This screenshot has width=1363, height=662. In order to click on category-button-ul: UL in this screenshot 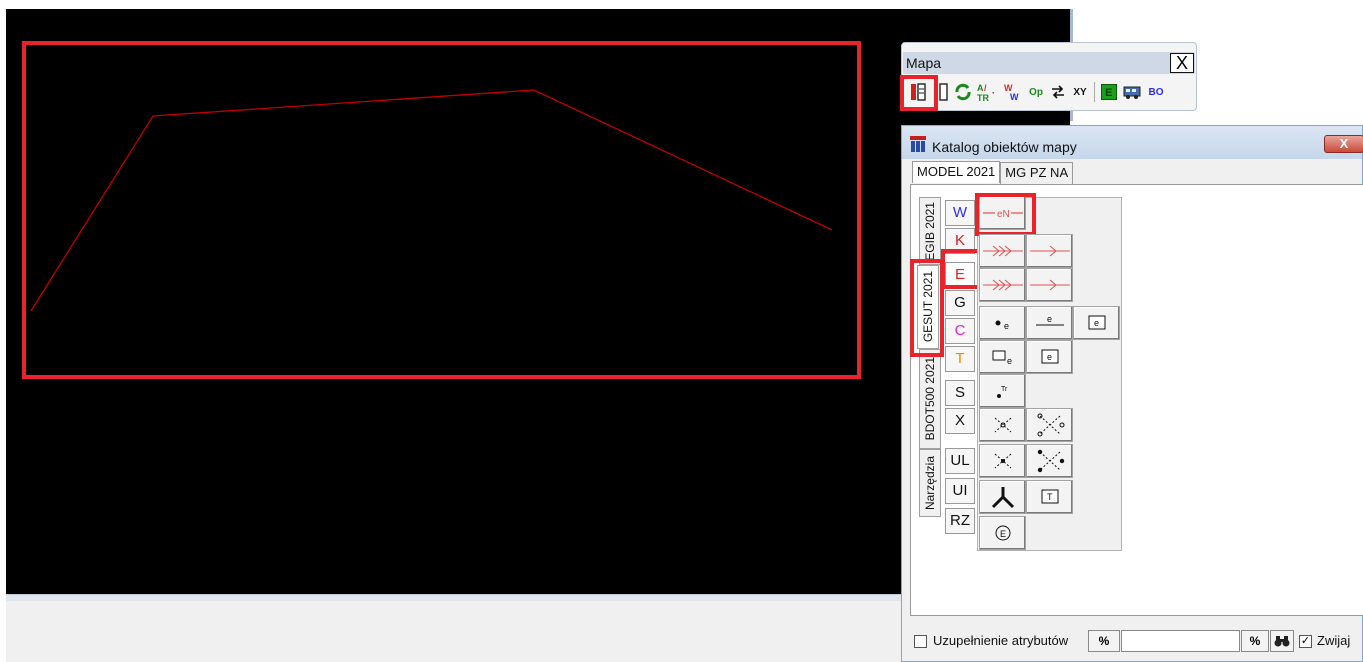, I will do `click(960, 461)`.